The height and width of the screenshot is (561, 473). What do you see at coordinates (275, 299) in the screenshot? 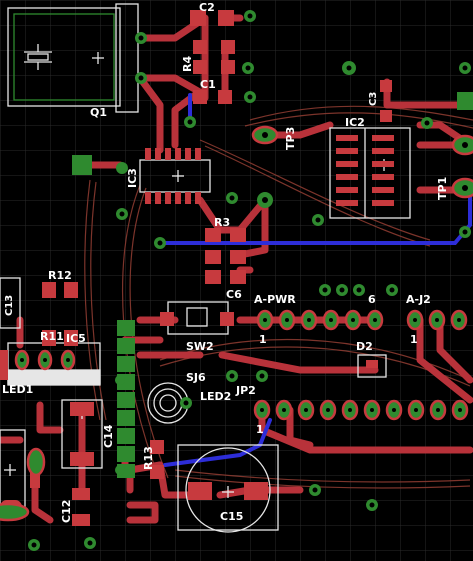
I see `label-a-pwr: A-PWR` at bounding box center [275, 299].